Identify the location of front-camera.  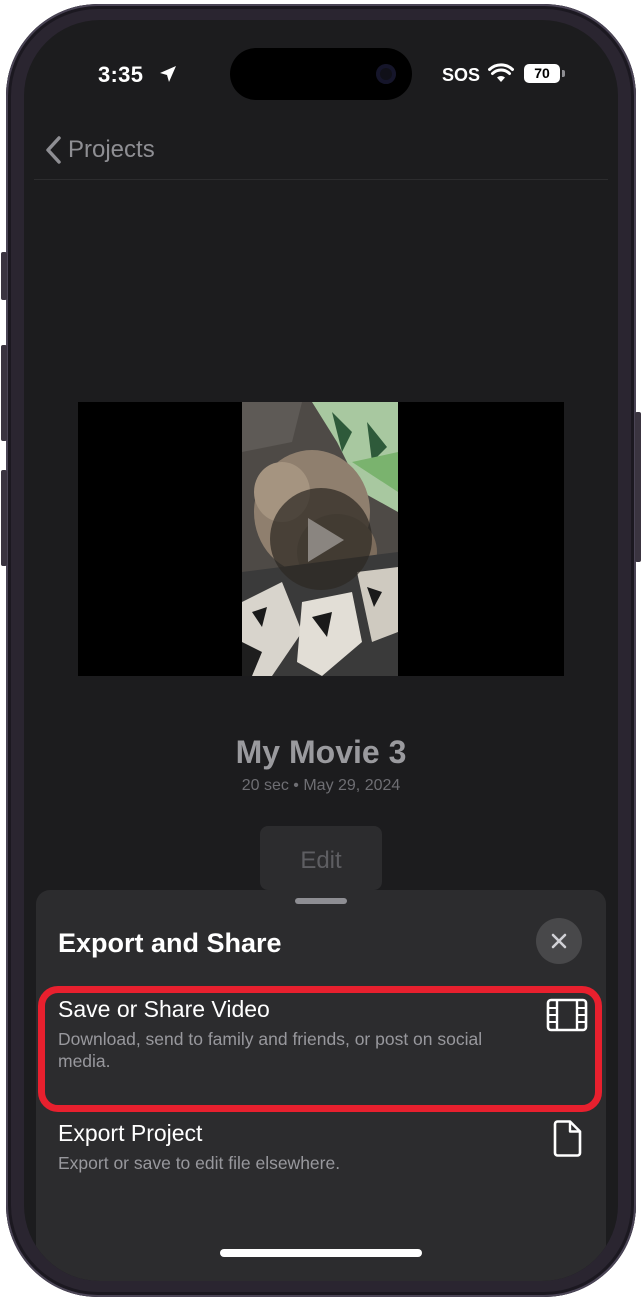
(386, 74).